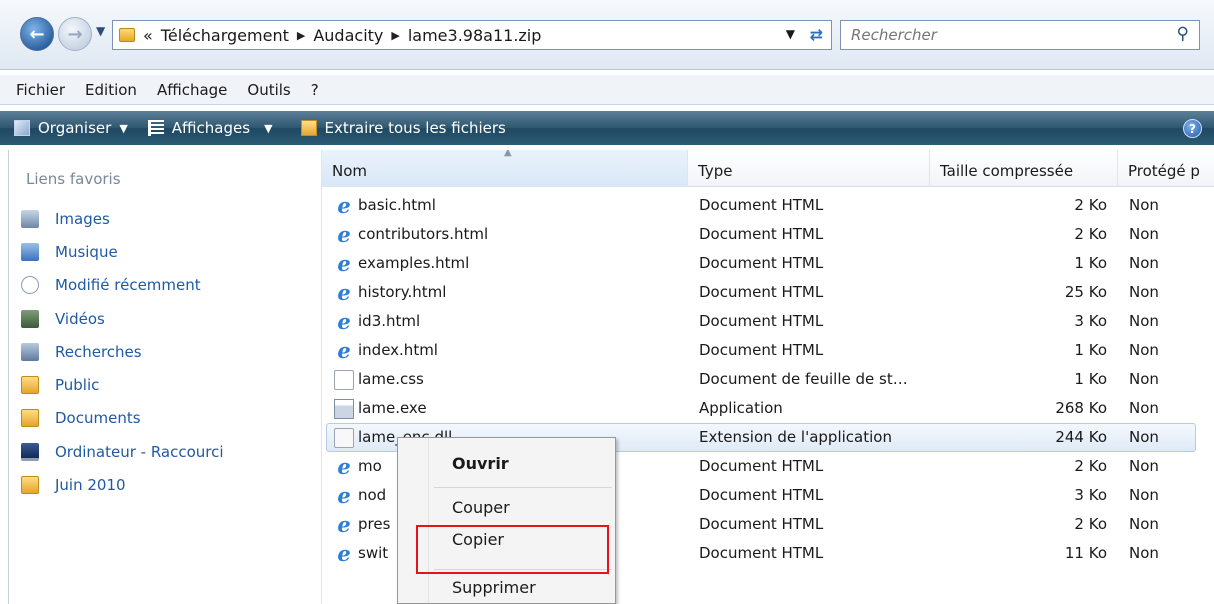  Describe the element at coordinates (768, 234) in the screenshot. I see `table-row: e contributors.html Document HTML 2 Ko Non` at that location.